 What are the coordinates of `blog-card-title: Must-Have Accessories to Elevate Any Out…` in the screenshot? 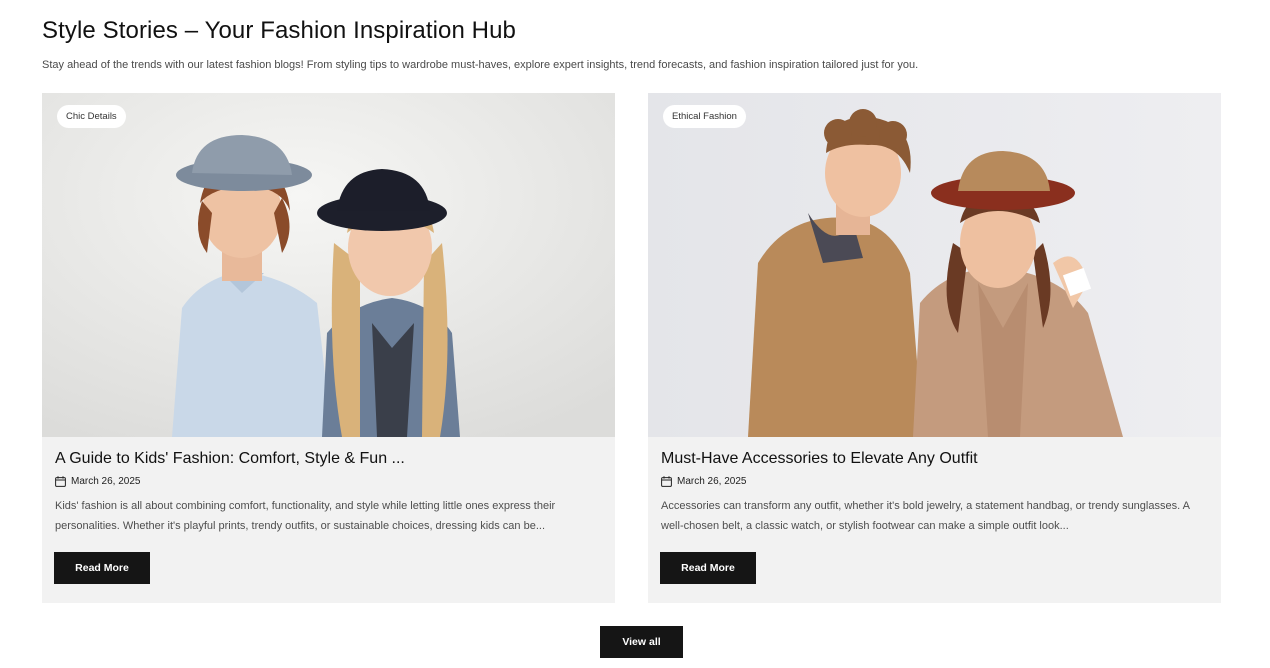 It's located at (819, 459).